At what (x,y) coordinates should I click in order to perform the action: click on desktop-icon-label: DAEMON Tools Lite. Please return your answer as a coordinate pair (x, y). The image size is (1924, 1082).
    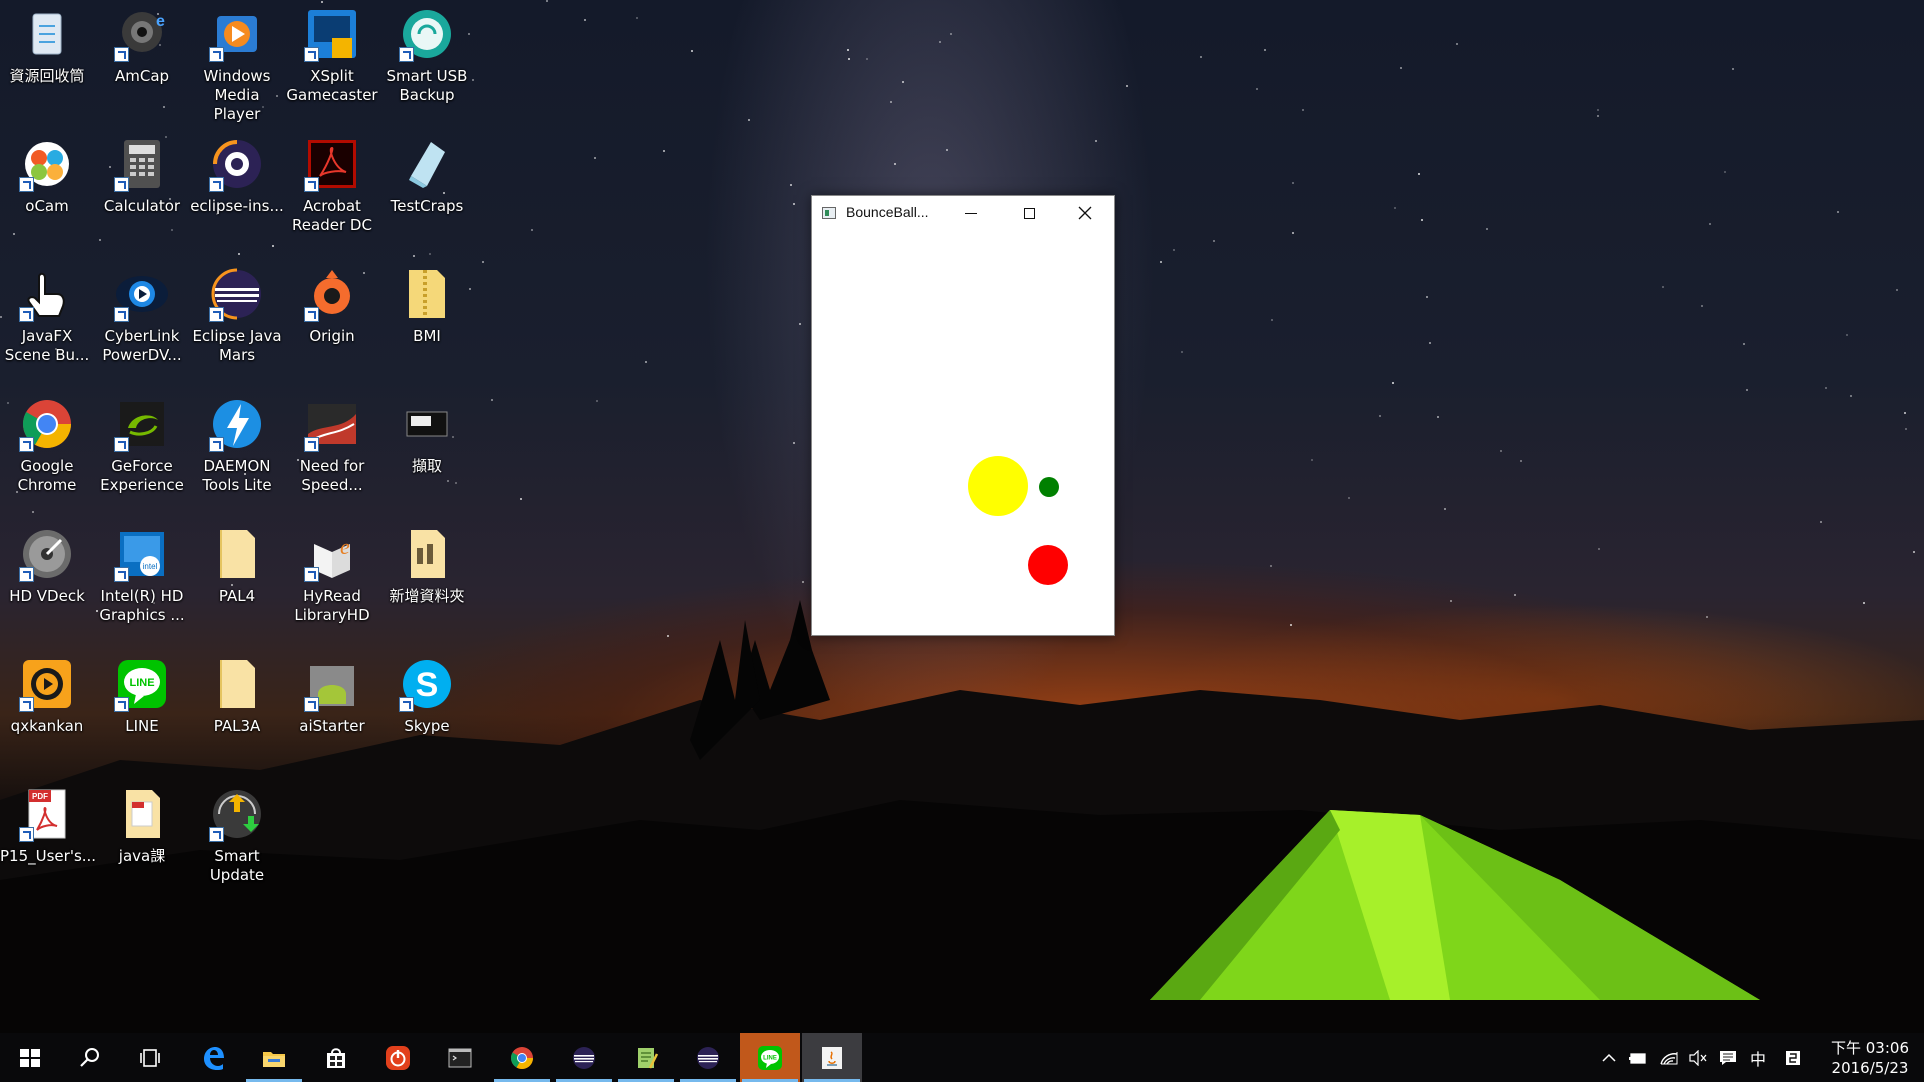
    Looking at the image, I should click on (237, 475).